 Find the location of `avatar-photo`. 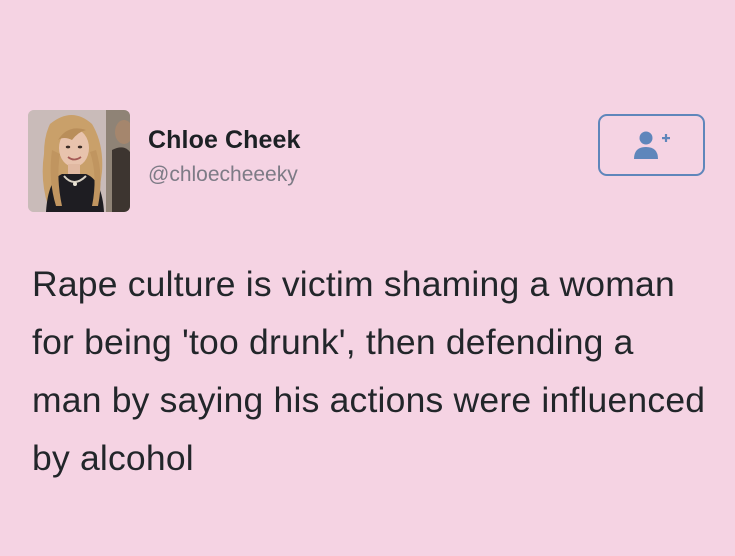

avatar-photo is located at coordinates (79, 161).